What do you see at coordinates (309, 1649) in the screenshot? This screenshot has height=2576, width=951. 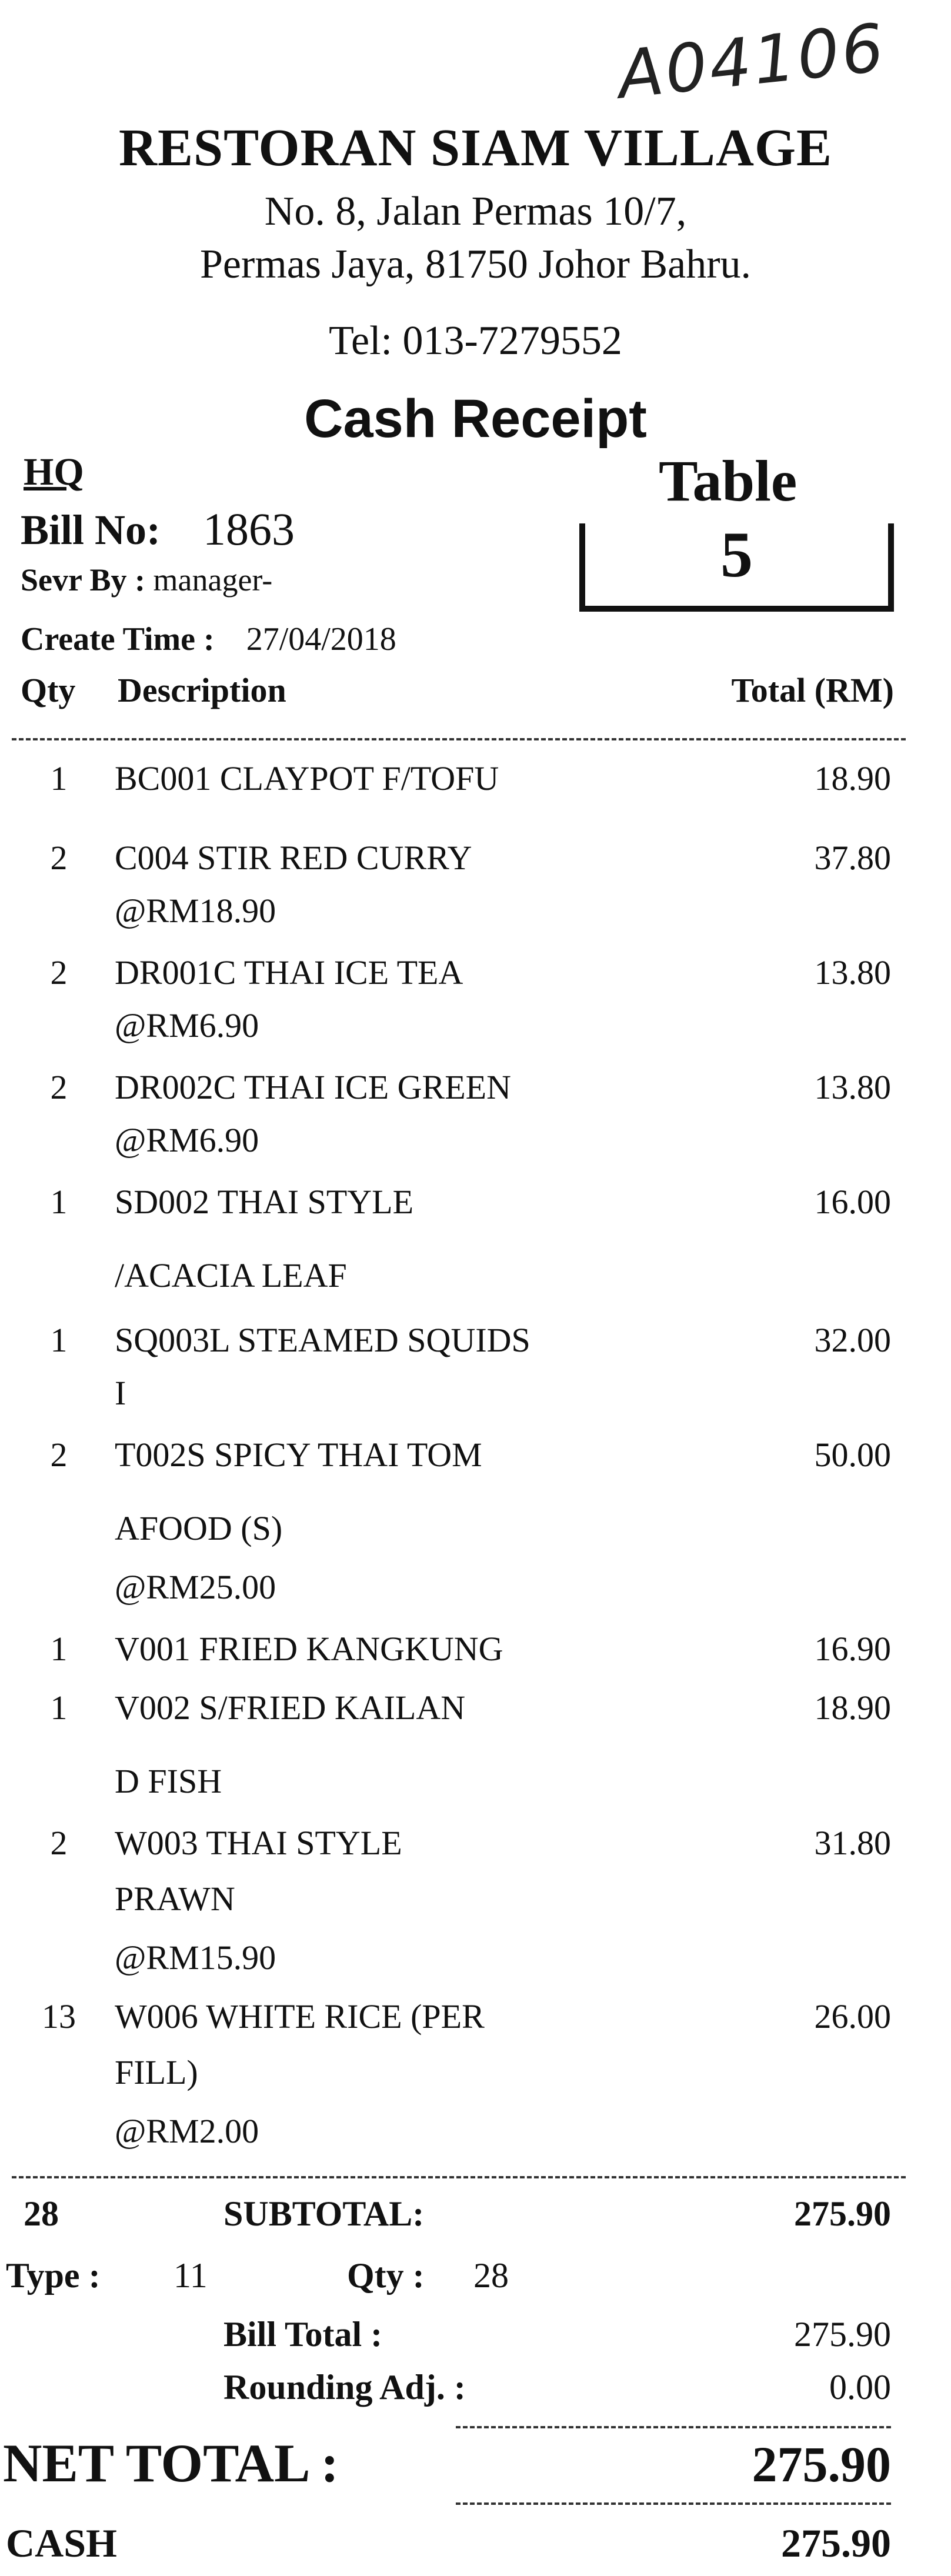 I see `item-description: V001 FRIED KANGKUNG` at bounding box center [309, 1649].